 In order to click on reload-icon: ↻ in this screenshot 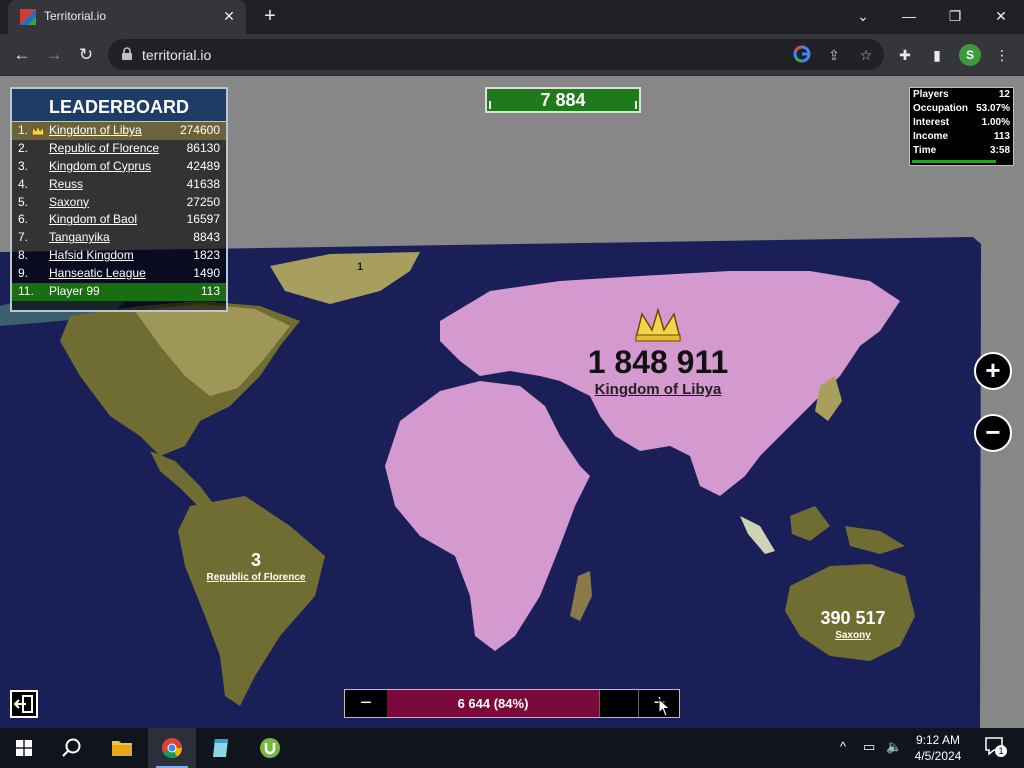, I will do `click(86, 55)`.